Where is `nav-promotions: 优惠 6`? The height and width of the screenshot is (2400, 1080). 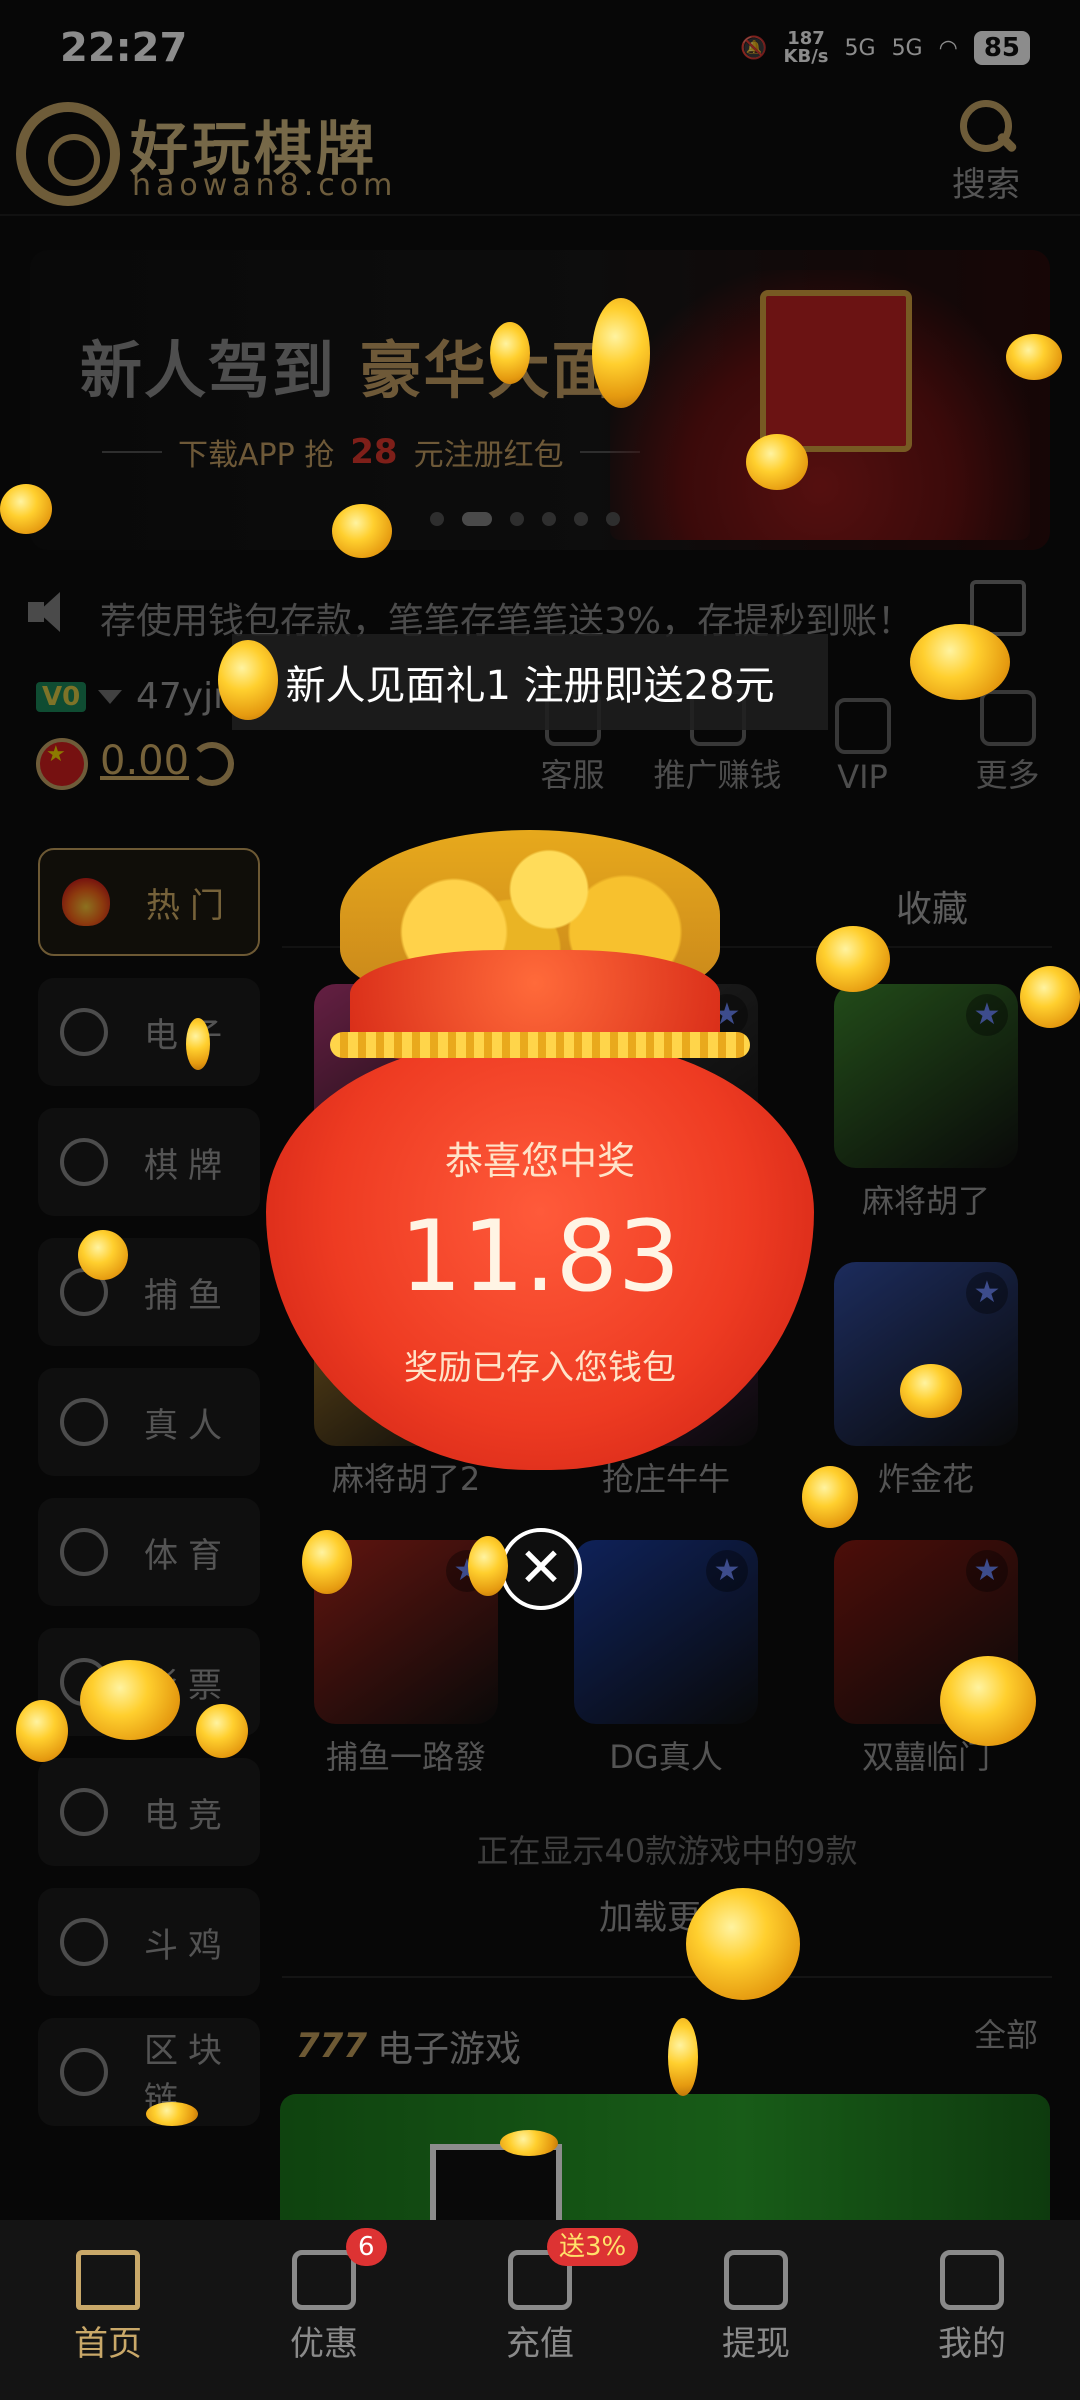
nav-promotions: 优惠 6 is located at coordinates (324, 2310).